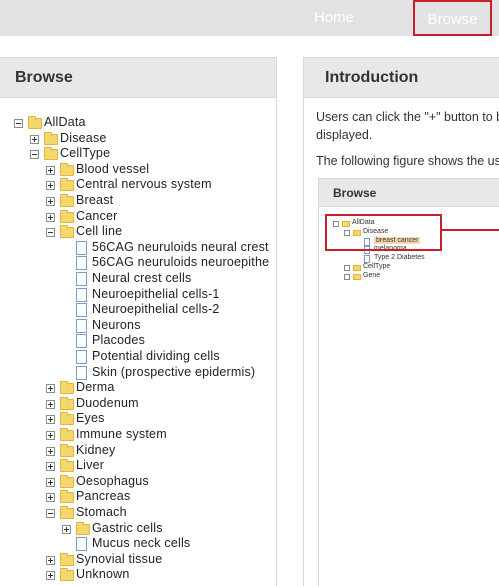 The width and height of the screenshot is (499, 586). What do you see at coordinates (85, 153) in the screenshot?
I see `tree-node-label: CellType` at bounding box center [85, 153].